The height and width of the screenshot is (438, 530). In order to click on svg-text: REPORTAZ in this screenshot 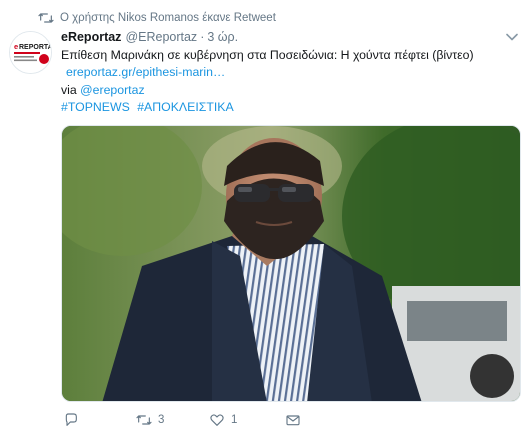, I will do `click(35, 47)`.